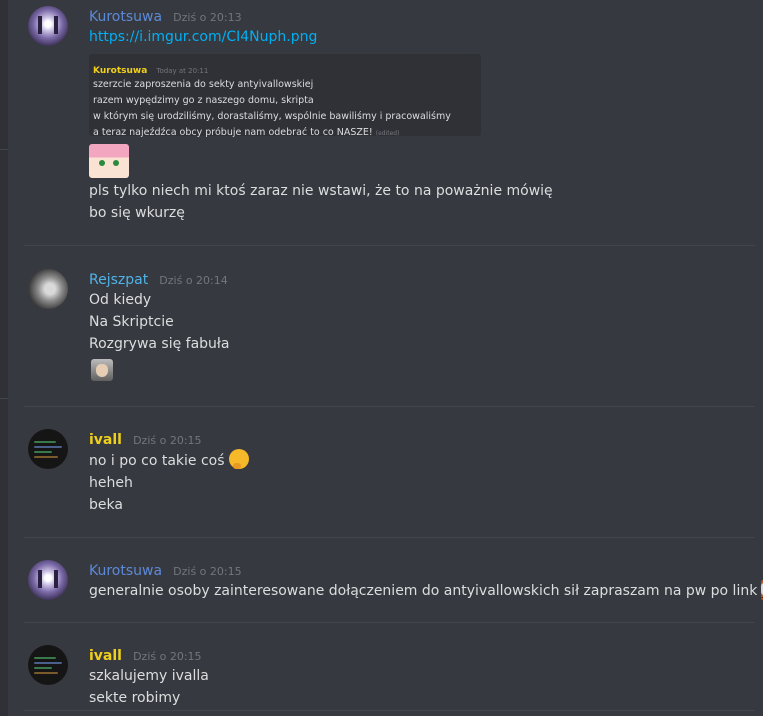  Describe the element at coordinates (137, 213) in the screenshot. I see `message-text: bo się wkurzę` at that location.